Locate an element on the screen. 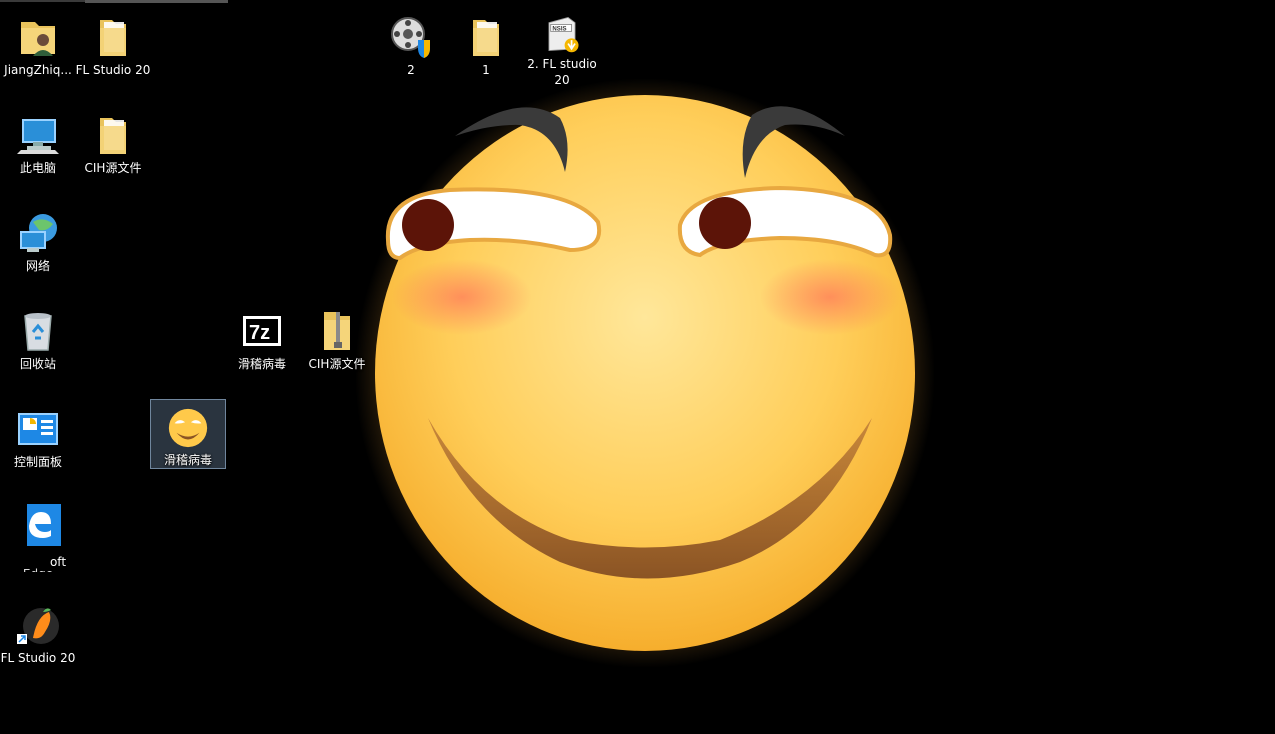 The width and height of the screenshot is (1275, 734). smiley-face-icon is located at coordinates (188, 428).